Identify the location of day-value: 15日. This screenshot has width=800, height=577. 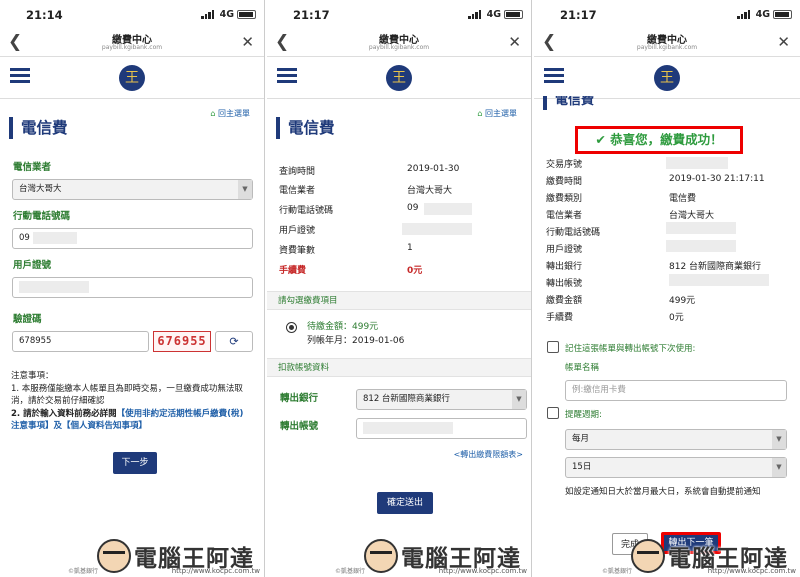
(582, 467).